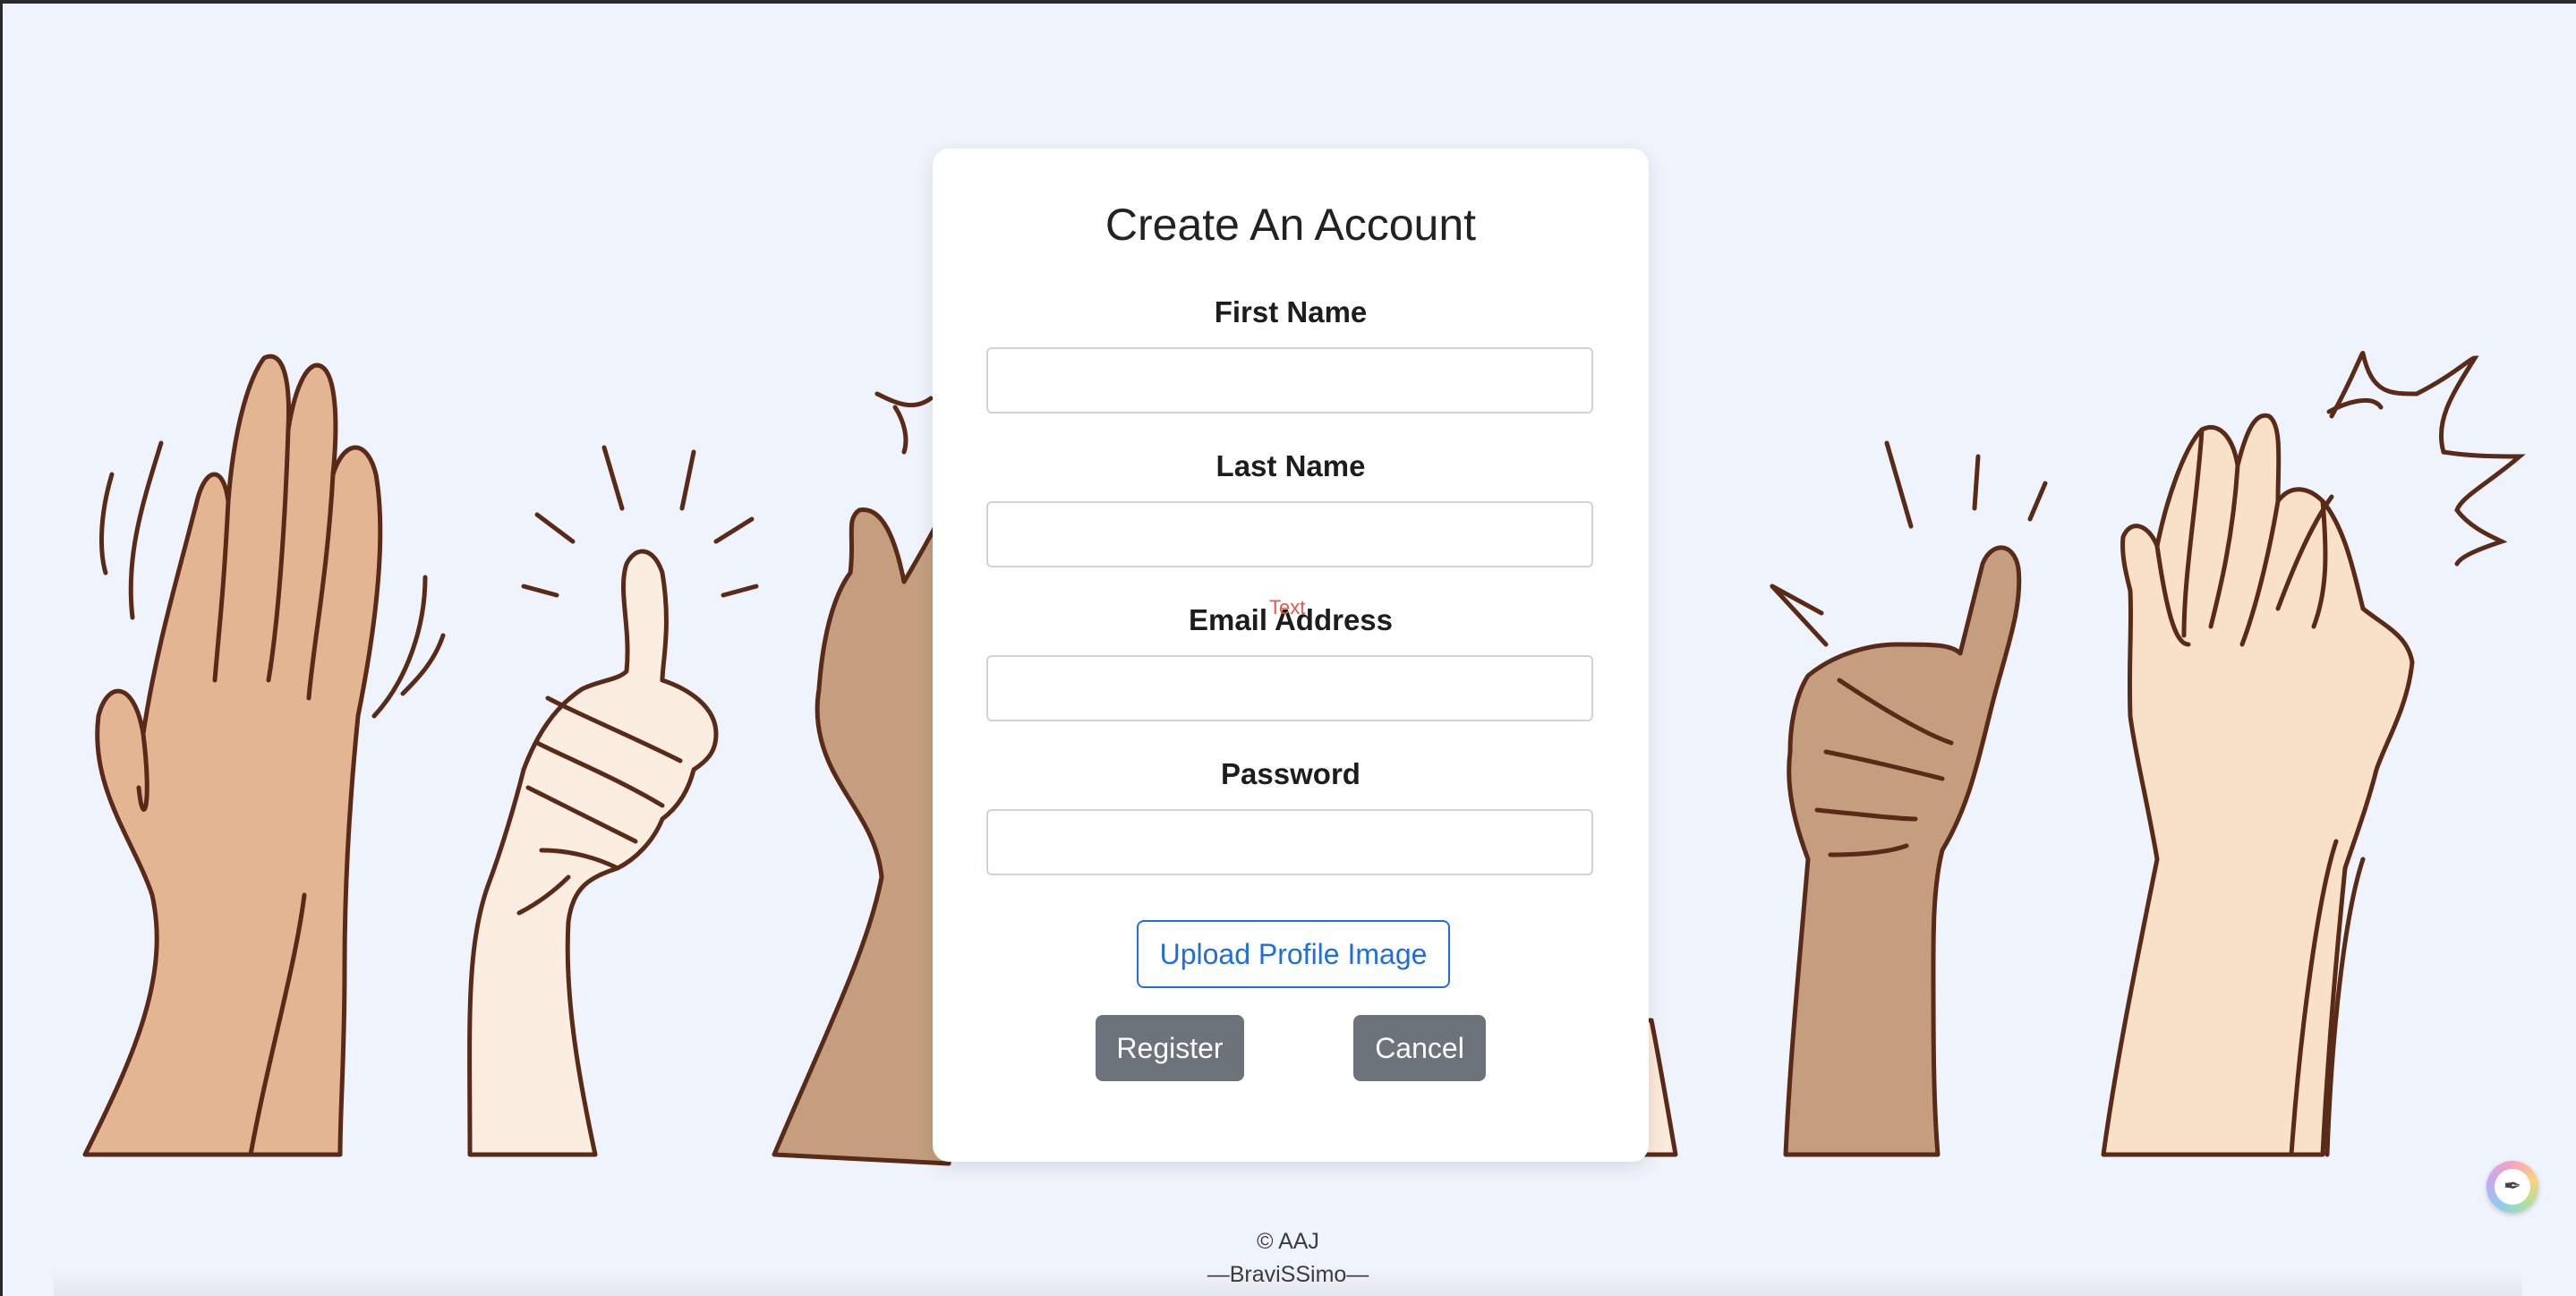  I want to click on thumbs-up-right-illustration, so click(1909, 799).